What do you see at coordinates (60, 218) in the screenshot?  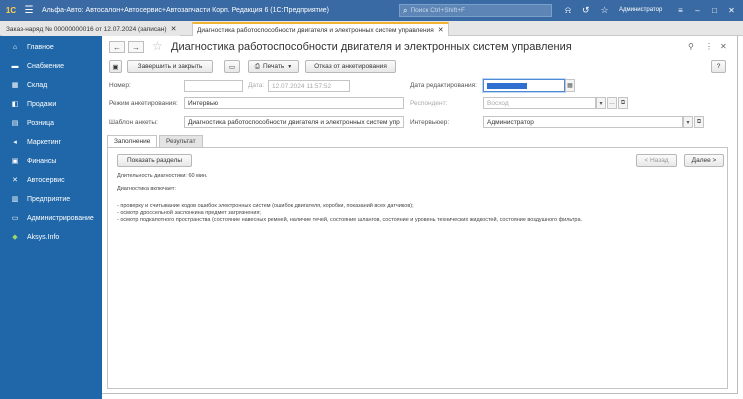 I see `sidebar-item-label: Администрирование` at bounding box center [60, 218].